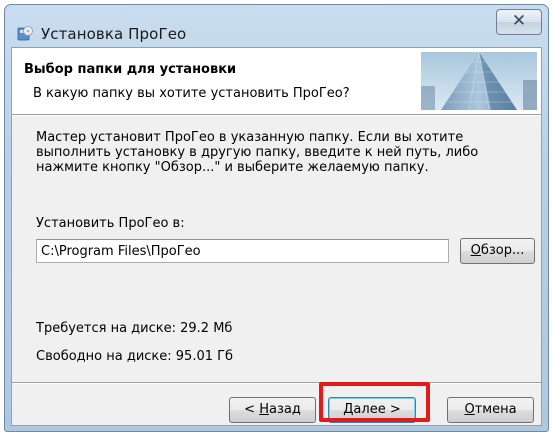  Describe the element at coordinates (284, 409) in the screenshot. I see `back-label: азад` at that location.